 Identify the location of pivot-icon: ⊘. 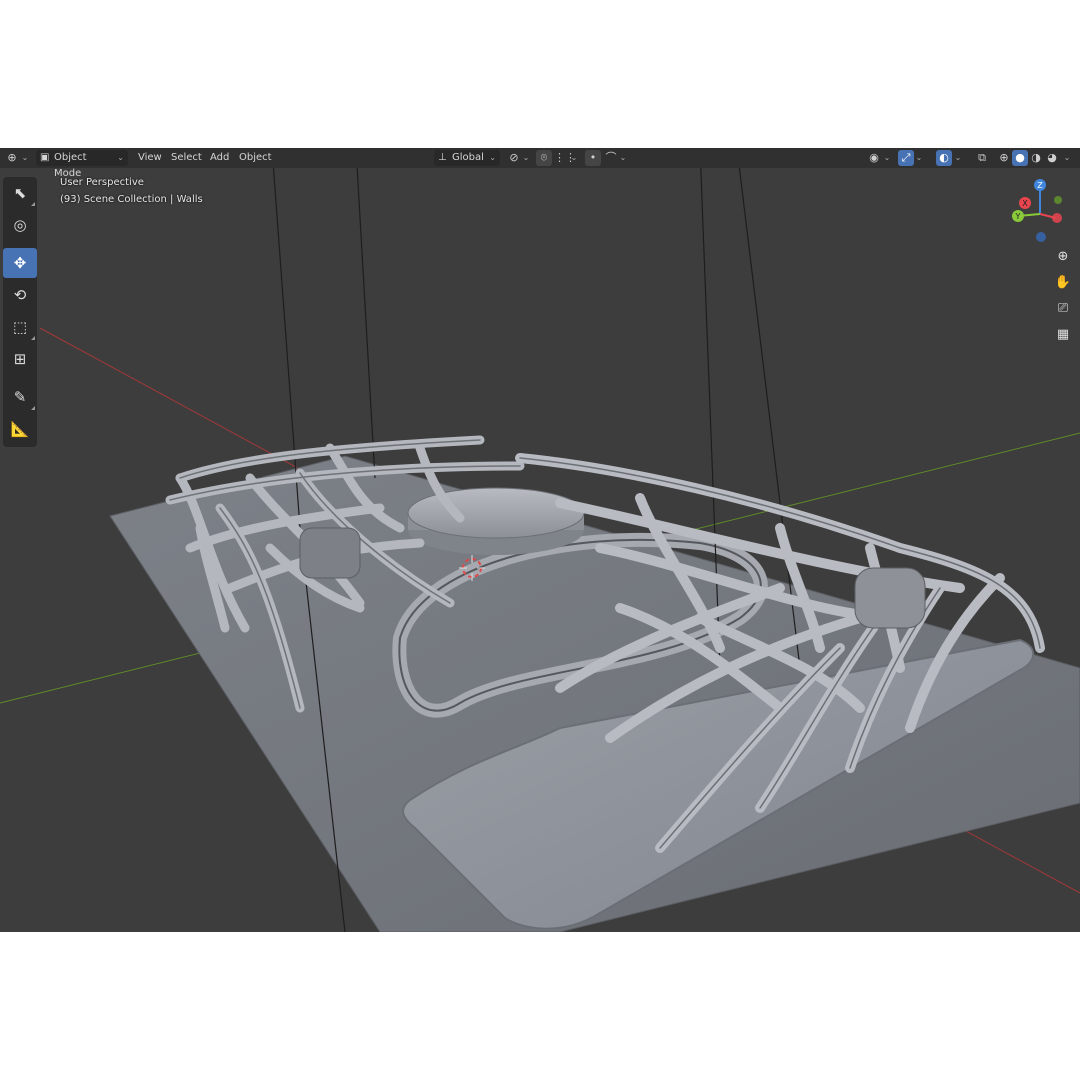
(514, 158).